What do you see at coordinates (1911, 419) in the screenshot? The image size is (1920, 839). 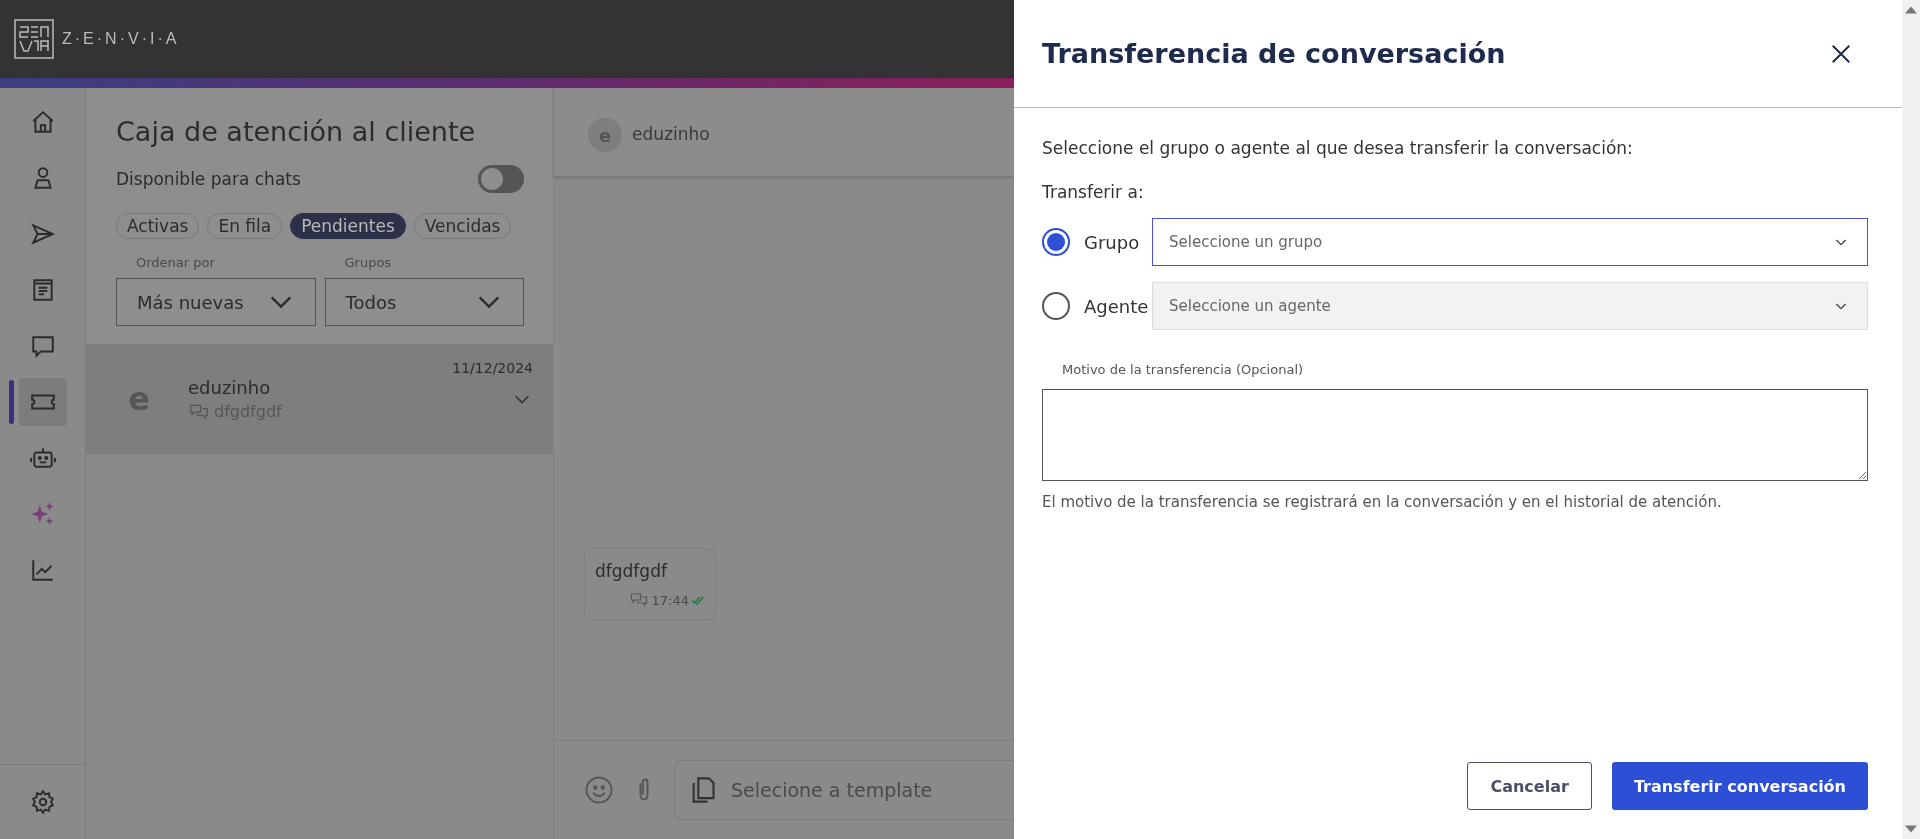 I see `scrollbar` at bounding box center [1911, 419].